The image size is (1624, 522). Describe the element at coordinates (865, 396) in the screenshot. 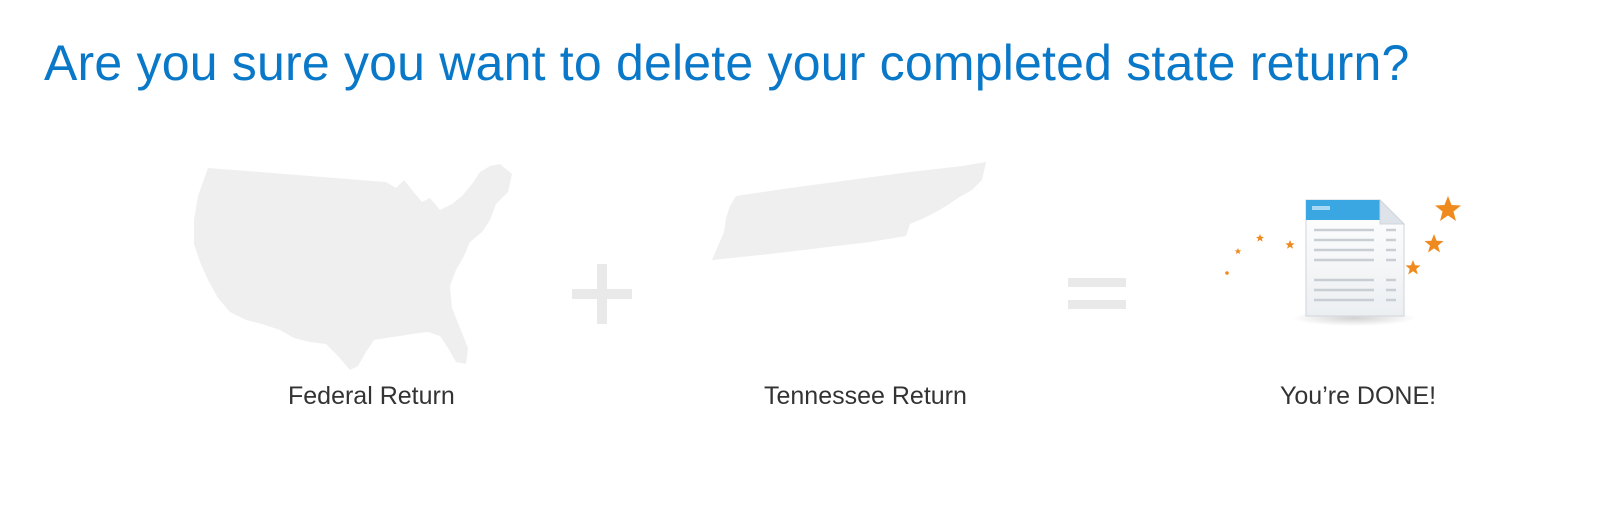

I see `tennessee-return-label: Tennessee Return` at that location.